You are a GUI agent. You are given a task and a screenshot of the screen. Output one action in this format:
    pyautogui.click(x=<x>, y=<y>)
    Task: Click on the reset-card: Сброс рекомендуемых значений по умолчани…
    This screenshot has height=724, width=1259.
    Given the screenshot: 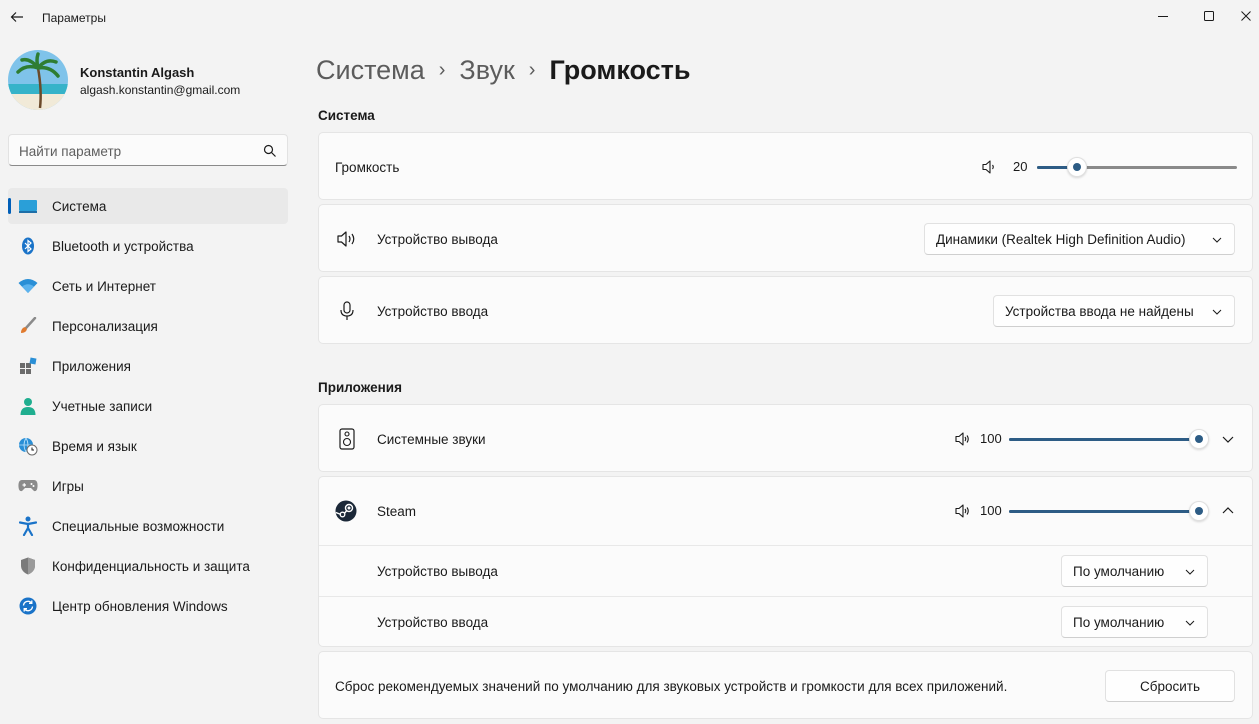 What is the action you would take?
    pyautogui.click(x=785, y=685)
    